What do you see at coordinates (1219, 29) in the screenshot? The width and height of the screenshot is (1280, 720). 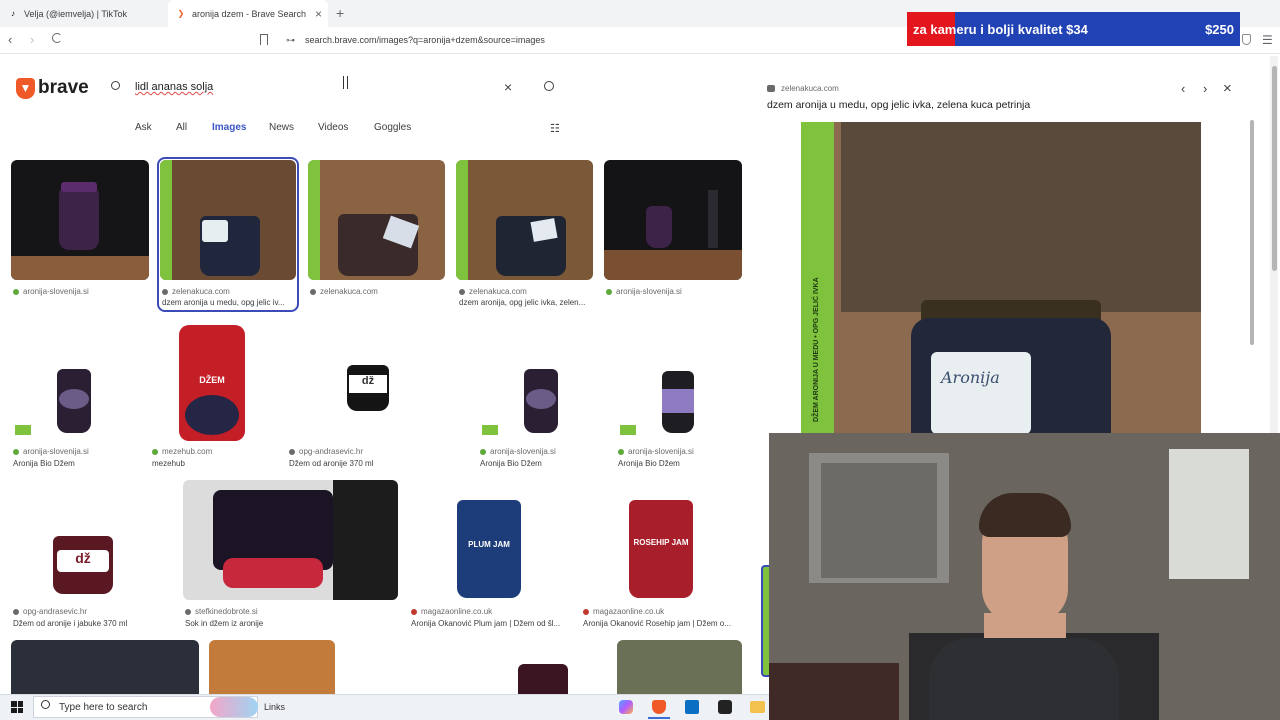 I see `banner-amount: $250` at bounding box center [1219, 29].